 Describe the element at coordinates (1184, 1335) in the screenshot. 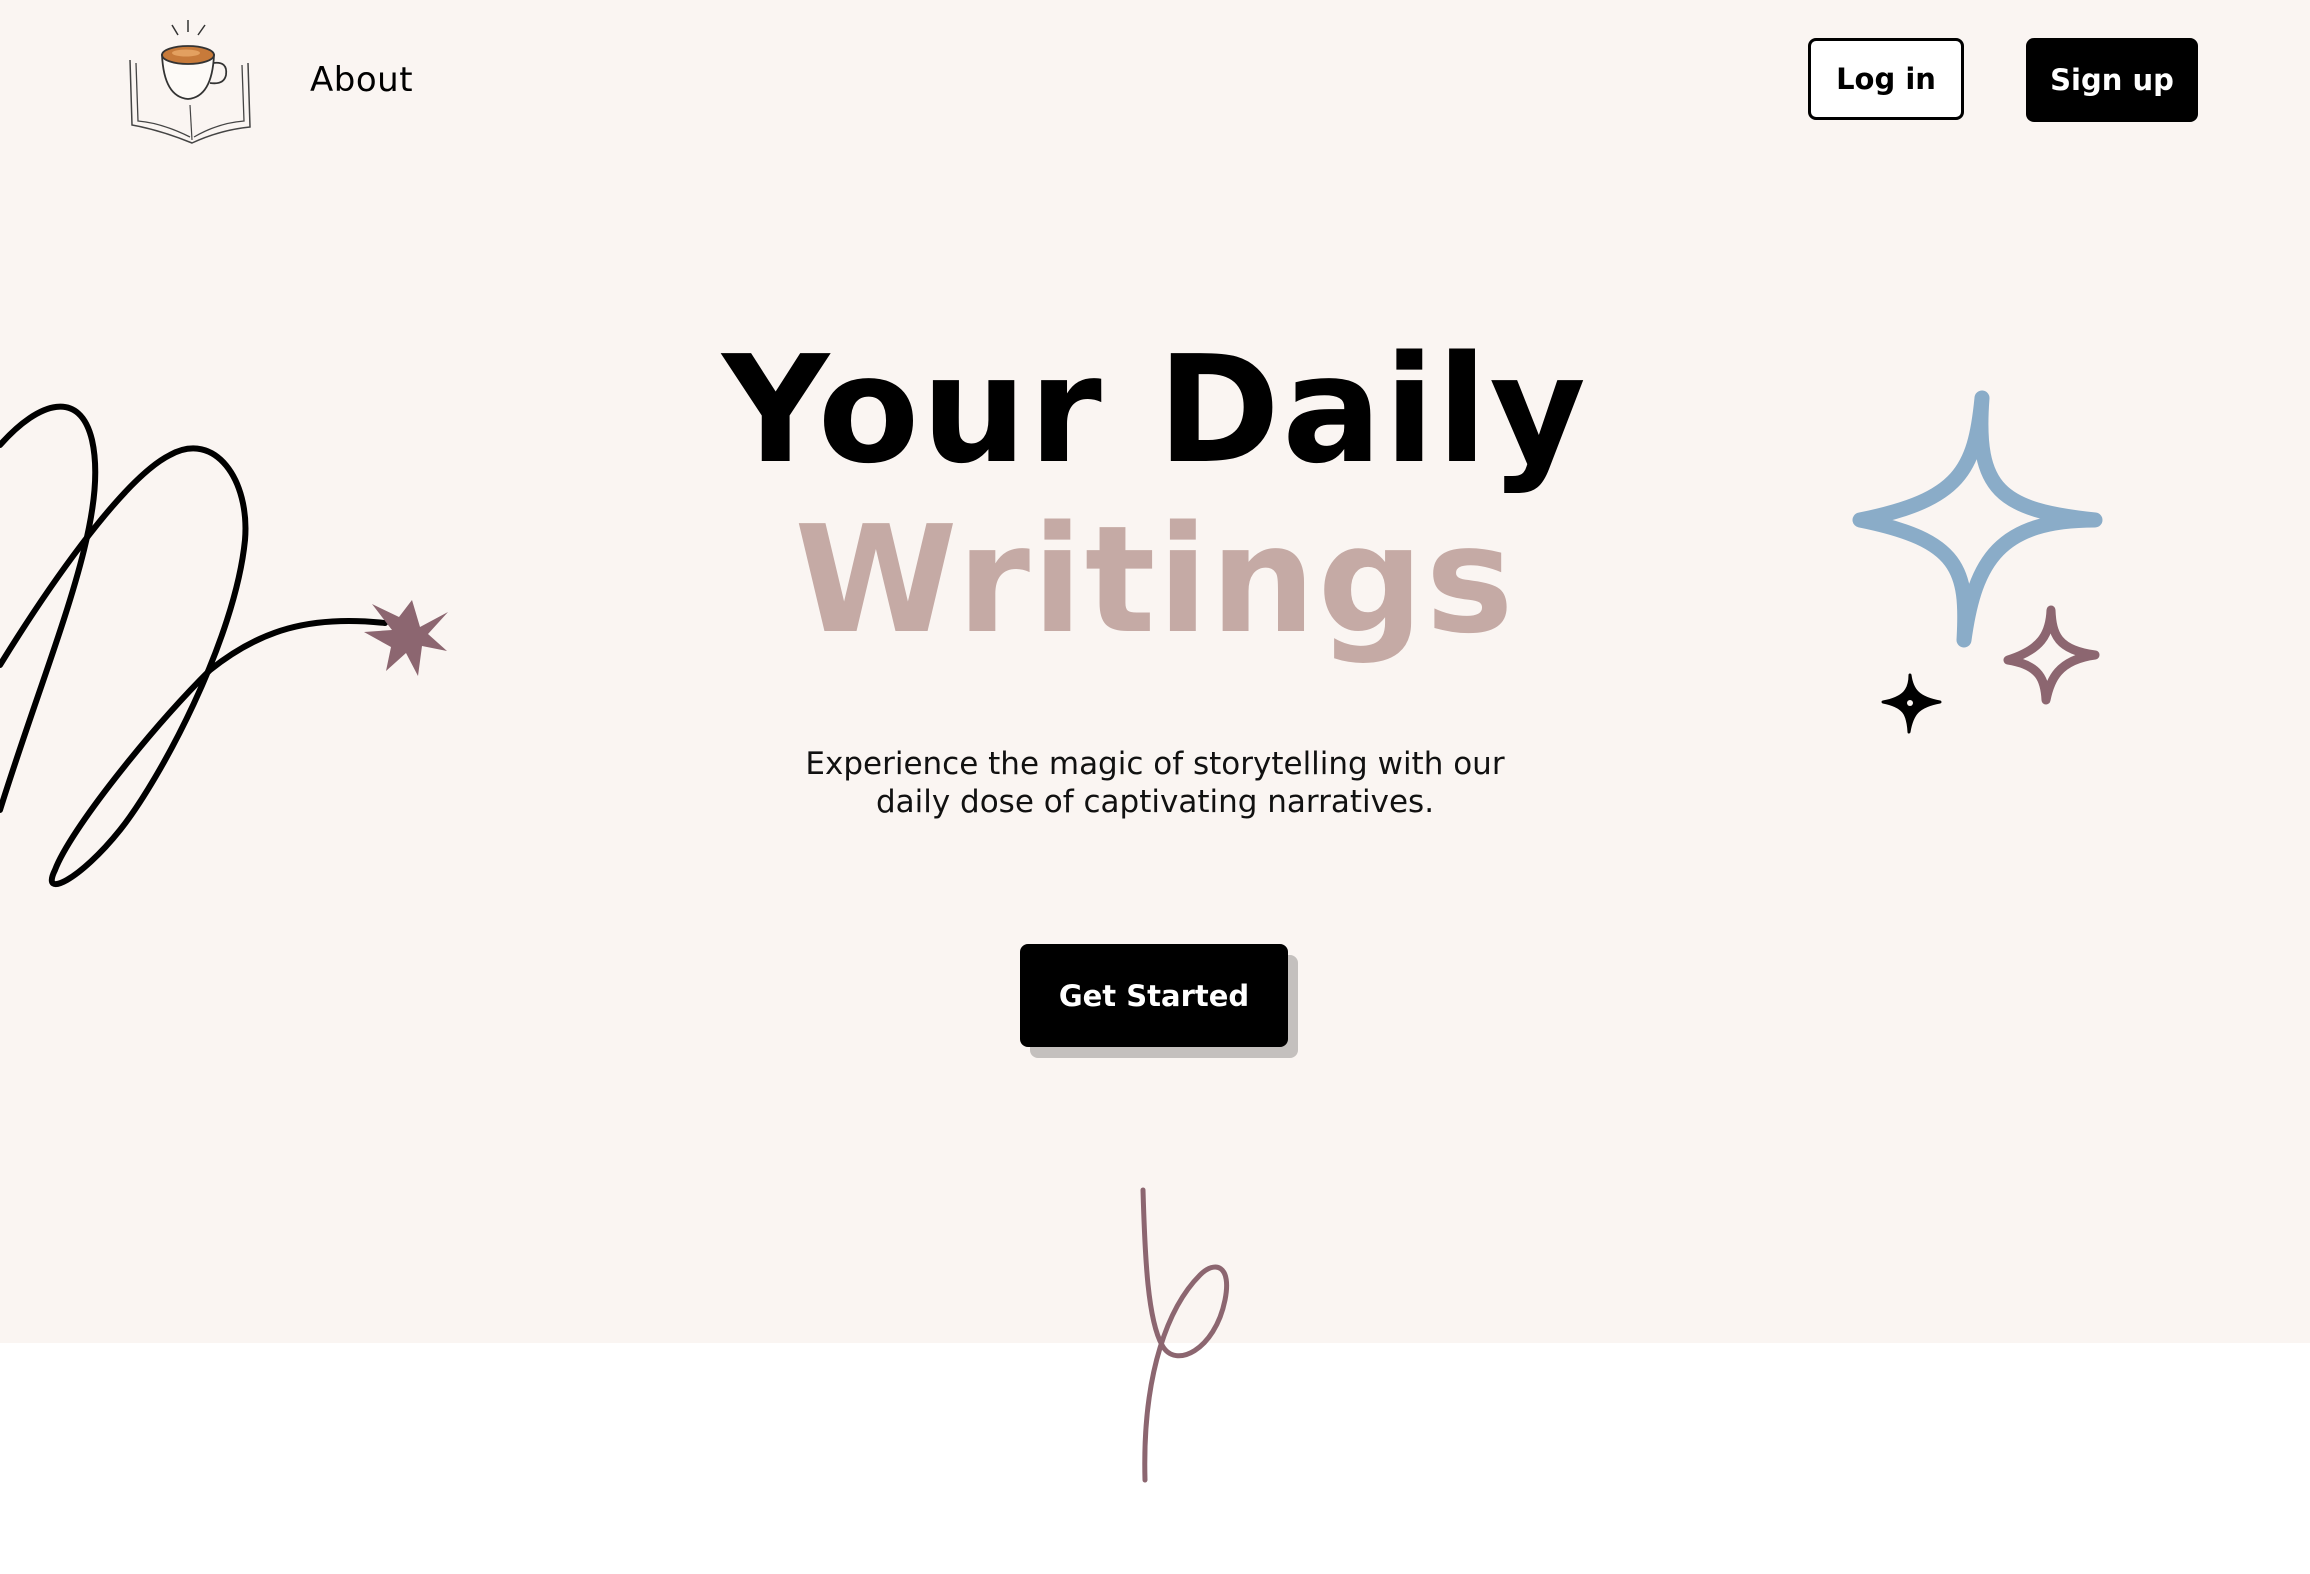

I see `loop-decoration-icon` at that location.